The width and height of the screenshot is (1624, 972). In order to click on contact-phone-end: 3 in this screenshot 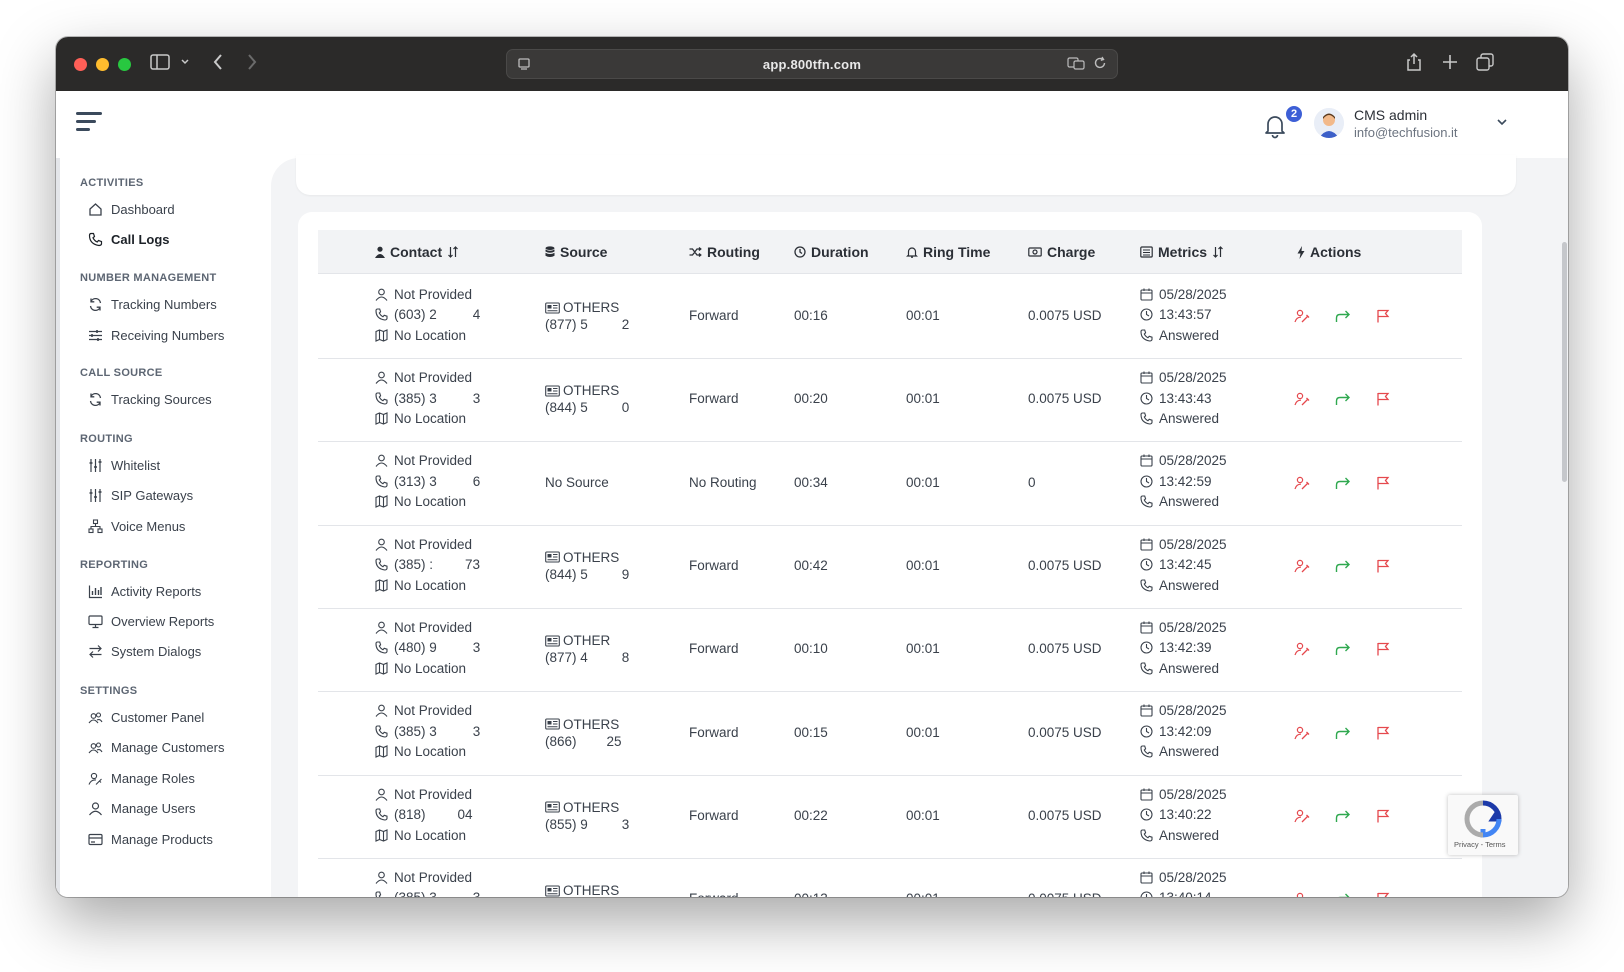, I will do `click(476, 398)`.